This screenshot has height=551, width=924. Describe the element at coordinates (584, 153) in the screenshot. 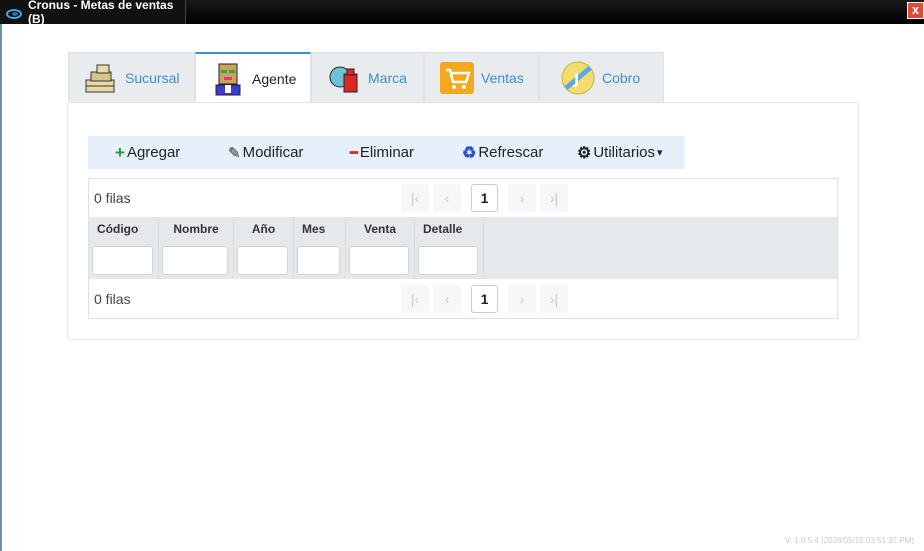

I see `gears-icon: ⚙` at that location.